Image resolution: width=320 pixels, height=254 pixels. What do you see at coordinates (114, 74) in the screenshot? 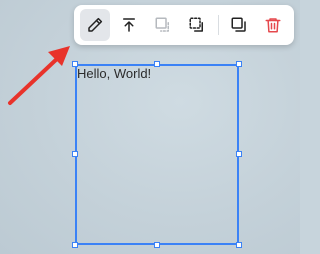
I see `text-element: Hello, World!` at bounding box center [114, 74].